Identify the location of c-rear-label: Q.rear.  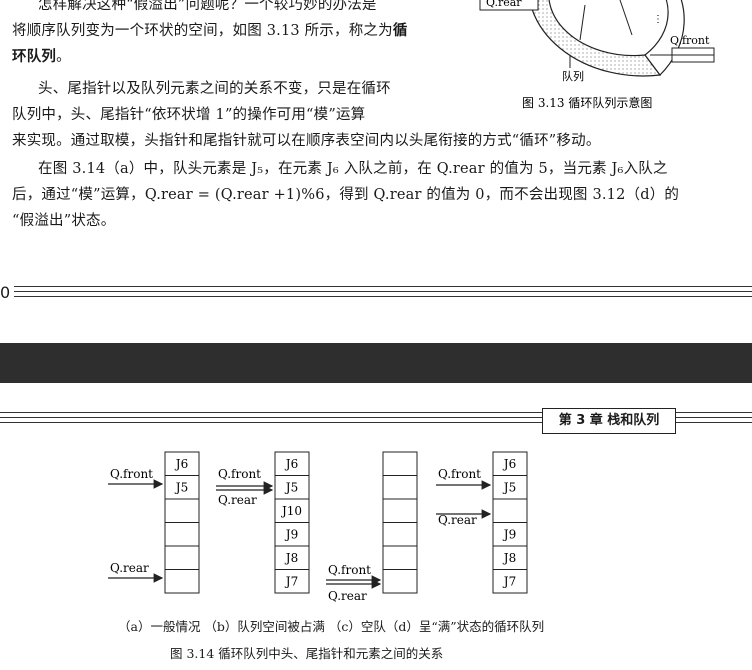
(347, 596).